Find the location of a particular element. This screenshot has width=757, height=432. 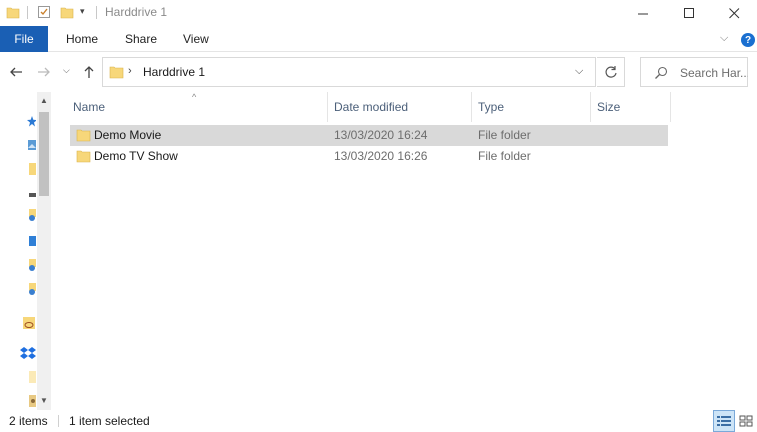

details-view-icon is located at coordinates (724, 421).